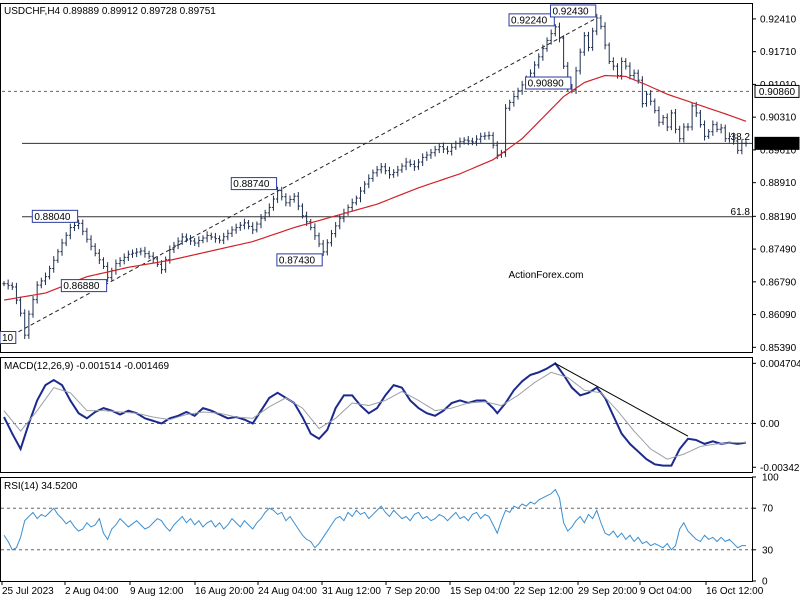  I want to click on price-annotation: 10, so click(8, 337).